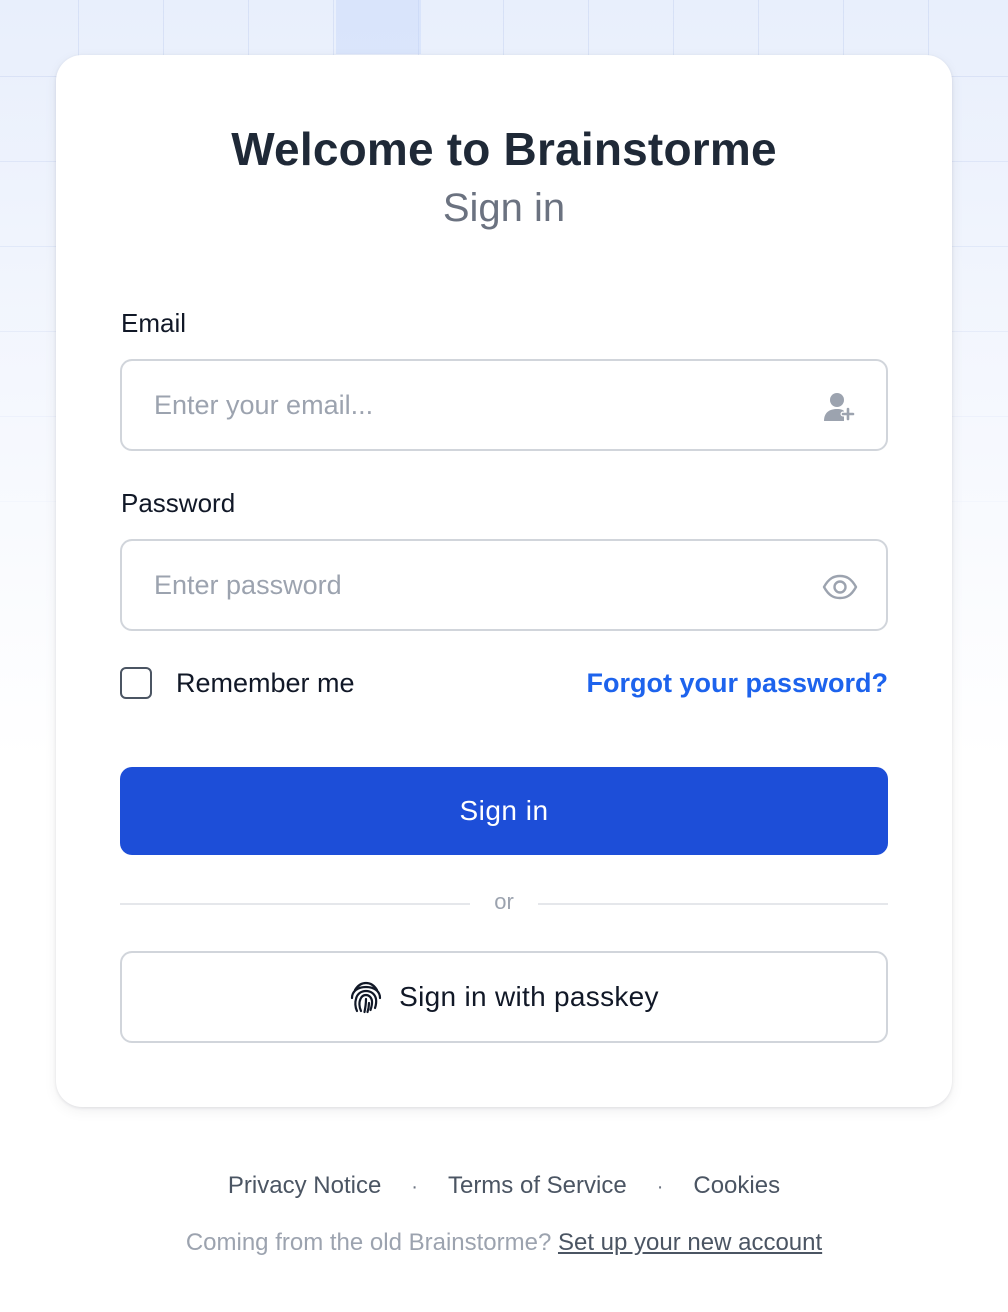 This screenshot has height=1312, width=1008. Describe the element at coordinates (265, 683) in the screenshot. I see `remember-me-label: Remember me` at that location.